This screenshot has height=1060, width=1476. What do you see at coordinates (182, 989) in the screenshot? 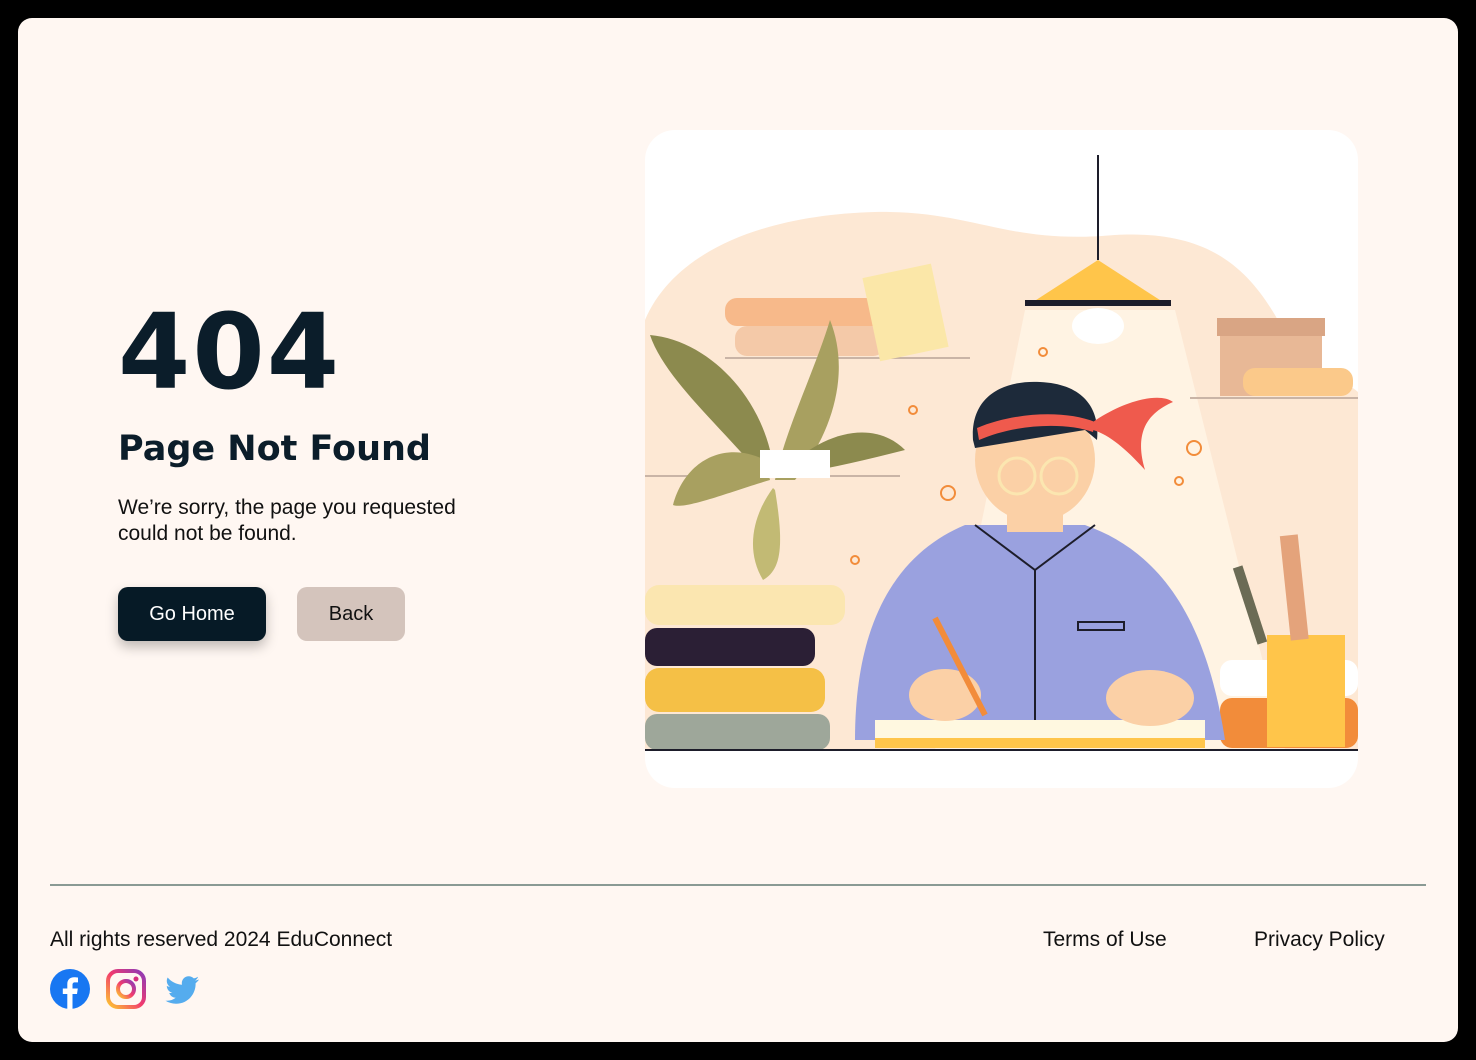
I see `twitter-icon` at bounding box center [182, 989].